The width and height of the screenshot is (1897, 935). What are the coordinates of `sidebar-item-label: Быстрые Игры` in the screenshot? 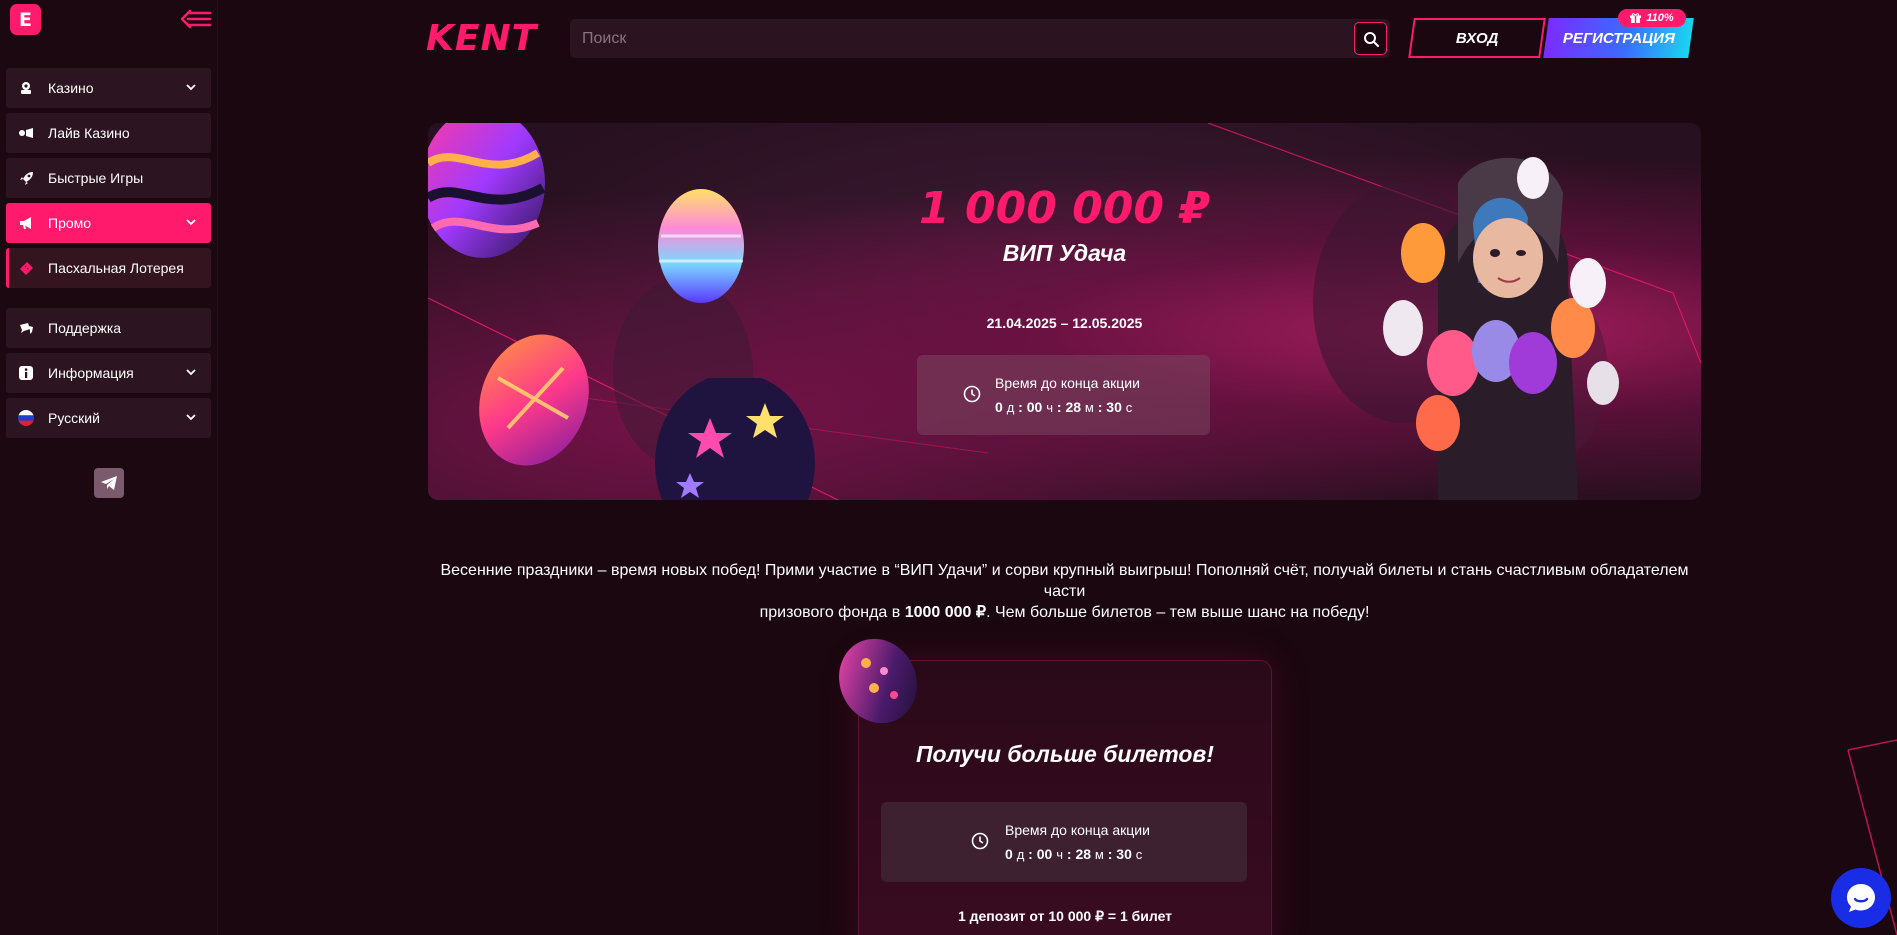 It's located at (96, 178).